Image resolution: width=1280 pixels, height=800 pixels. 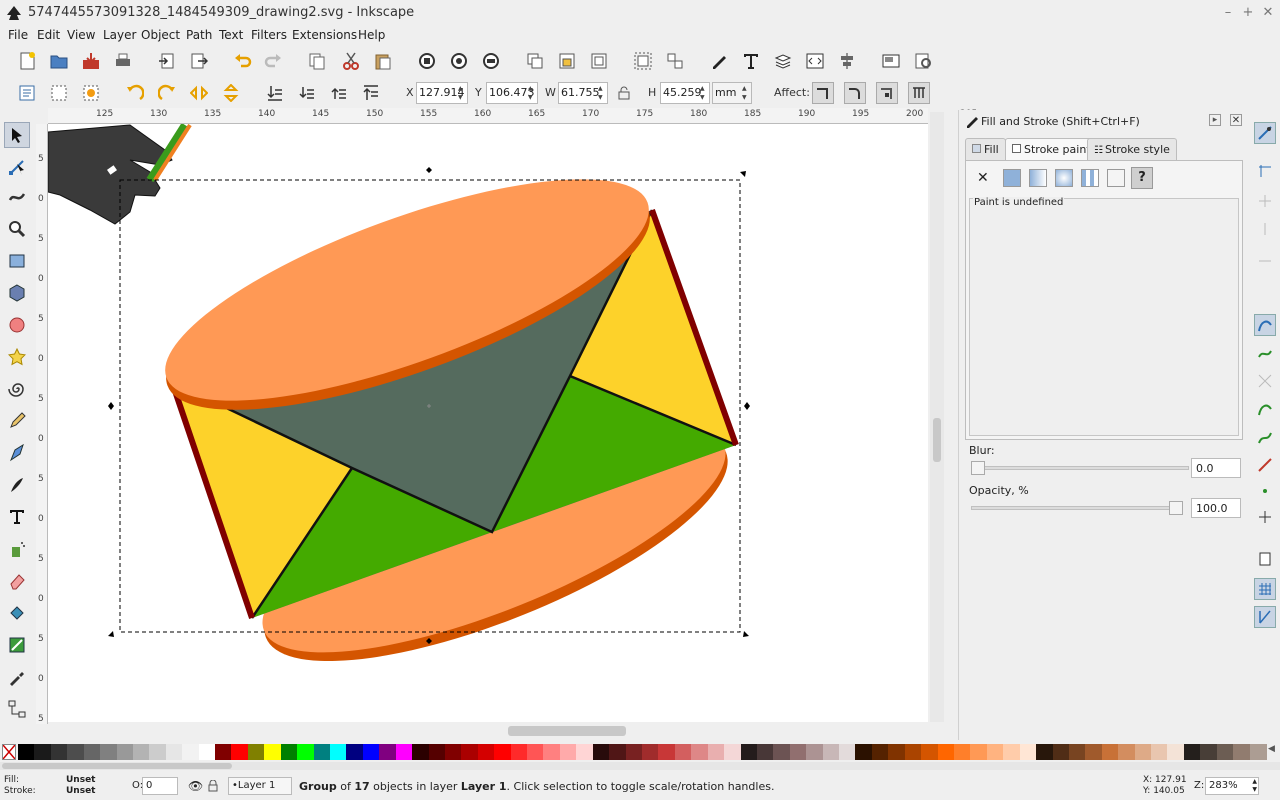 I want to click on snap-bbox-edges-icon, so click(x=1265, y=201).